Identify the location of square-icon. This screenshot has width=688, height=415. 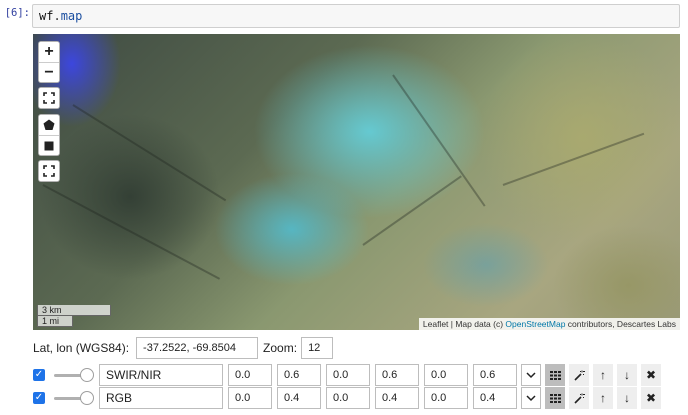
(49, 145).